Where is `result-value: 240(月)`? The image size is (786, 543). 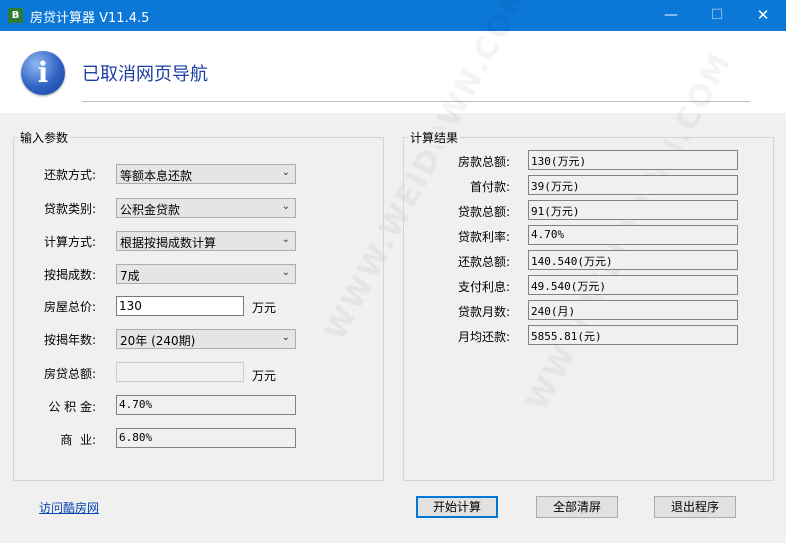 result-value: 240(月) is located at coordinates (633, 310).